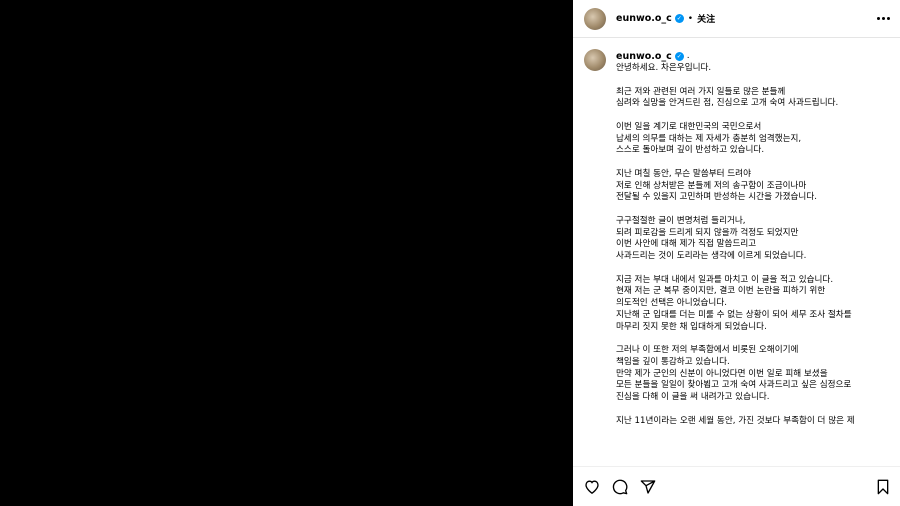  I want to click on bookmark-icon, so click(883, 487).